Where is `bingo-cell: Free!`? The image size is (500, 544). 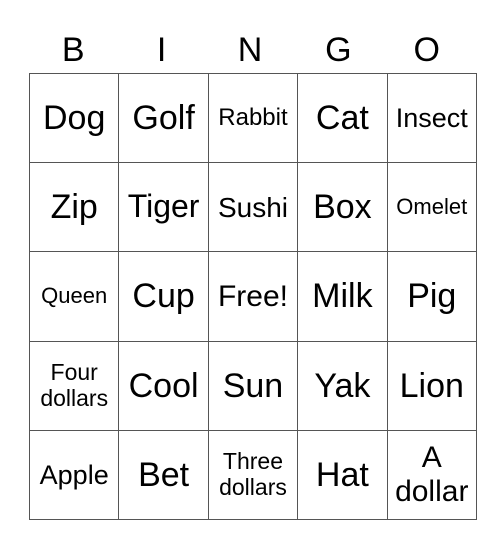 bingo-cell: Free! is located at coordinates (253, 296).